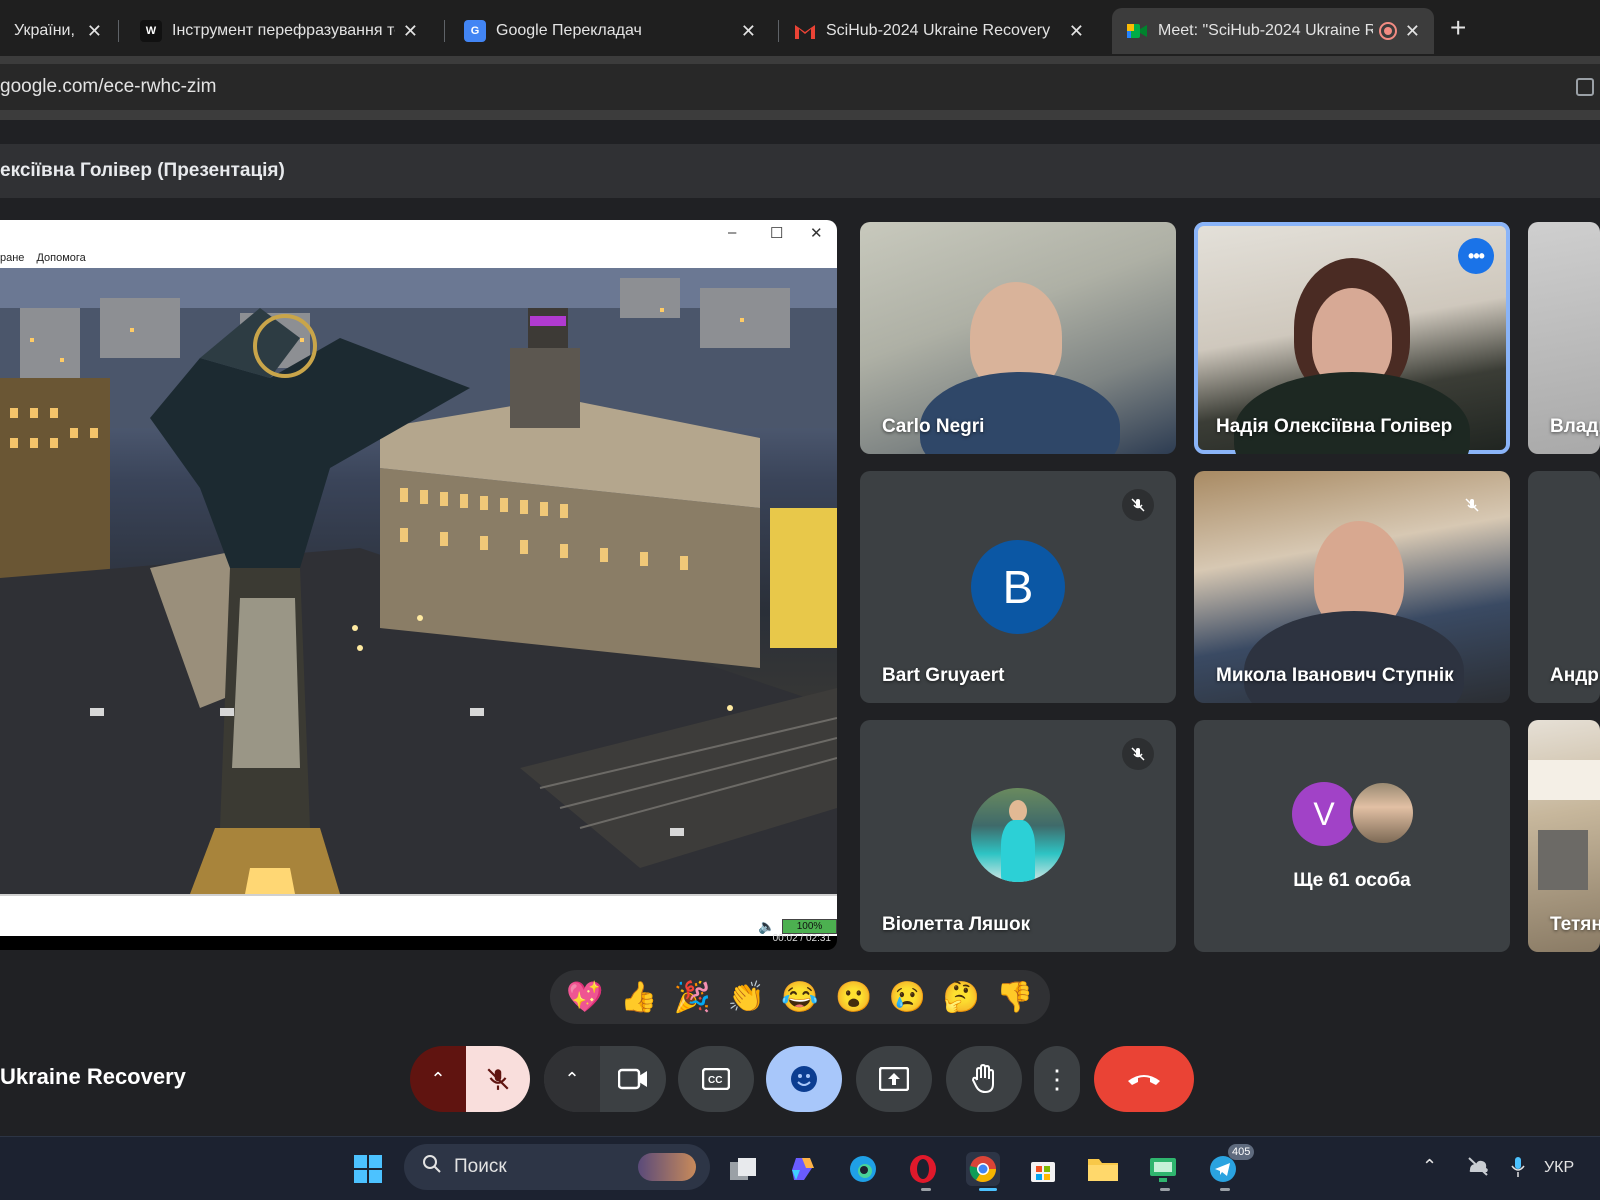  What do you see at coordinates (480, 1166) in the screenshot?
I see `search-placeholder: Поиск` at bounding box center [480, 1166].